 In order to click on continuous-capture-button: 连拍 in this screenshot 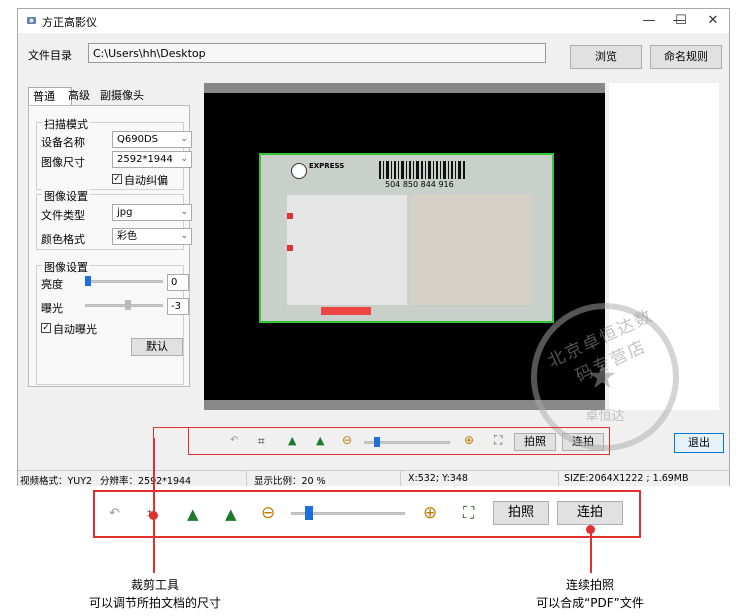, I will do `click(590, 513)`.